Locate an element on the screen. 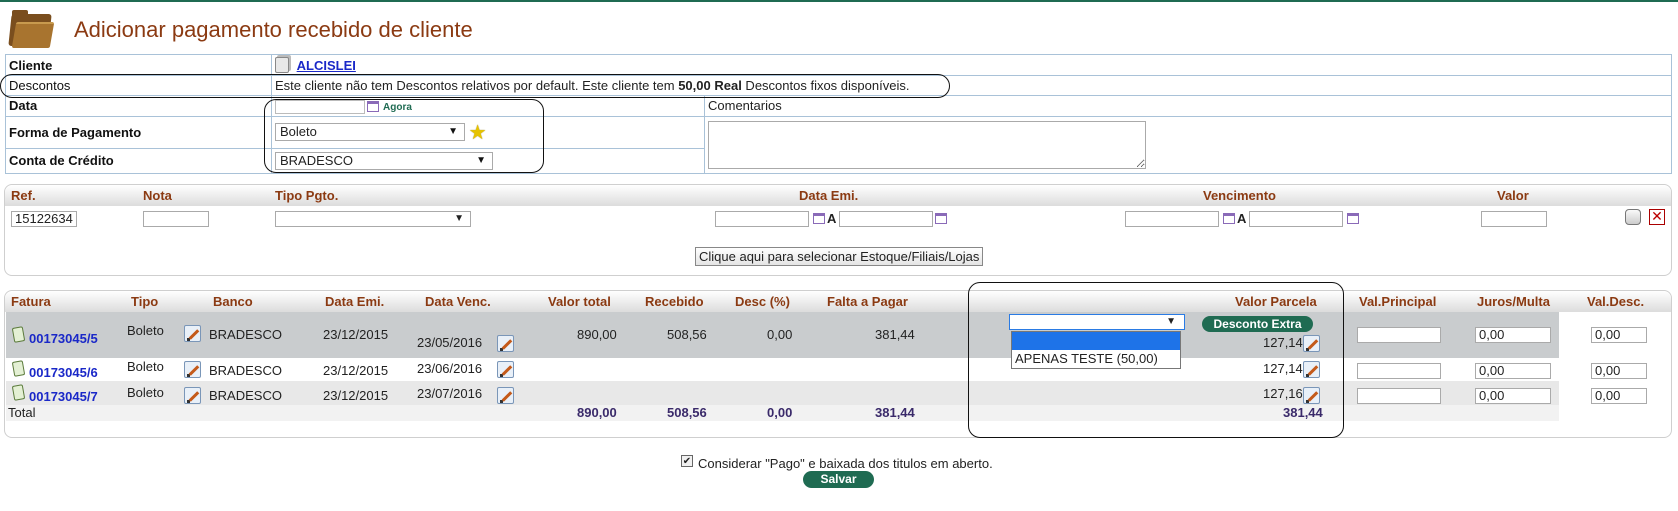 Image resolution: width=1678 pixels, height=511 pixels. forma-pagamento-select: Boleto ▼ is located at coordinates (370, 132).